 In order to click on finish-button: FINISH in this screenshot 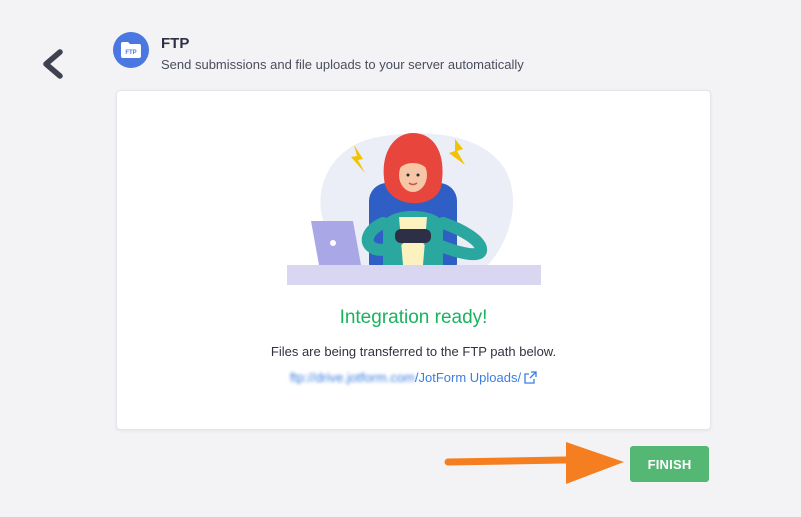, I will do `click(669, 464)`.